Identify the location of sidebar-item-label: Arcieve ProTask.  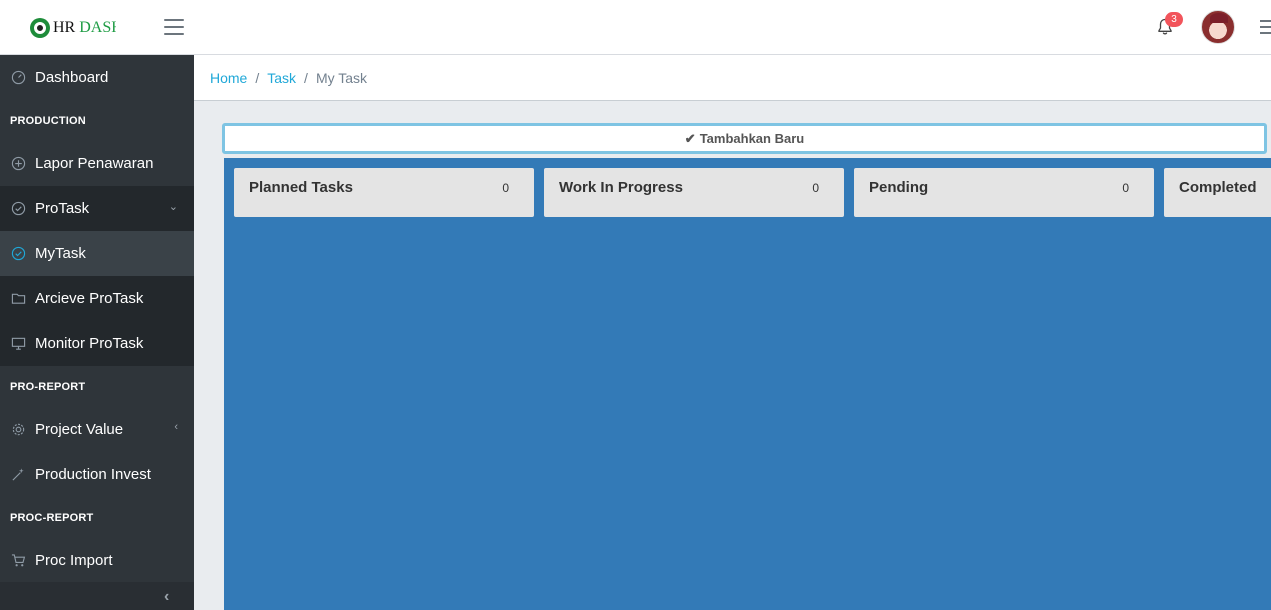
(89, 298).